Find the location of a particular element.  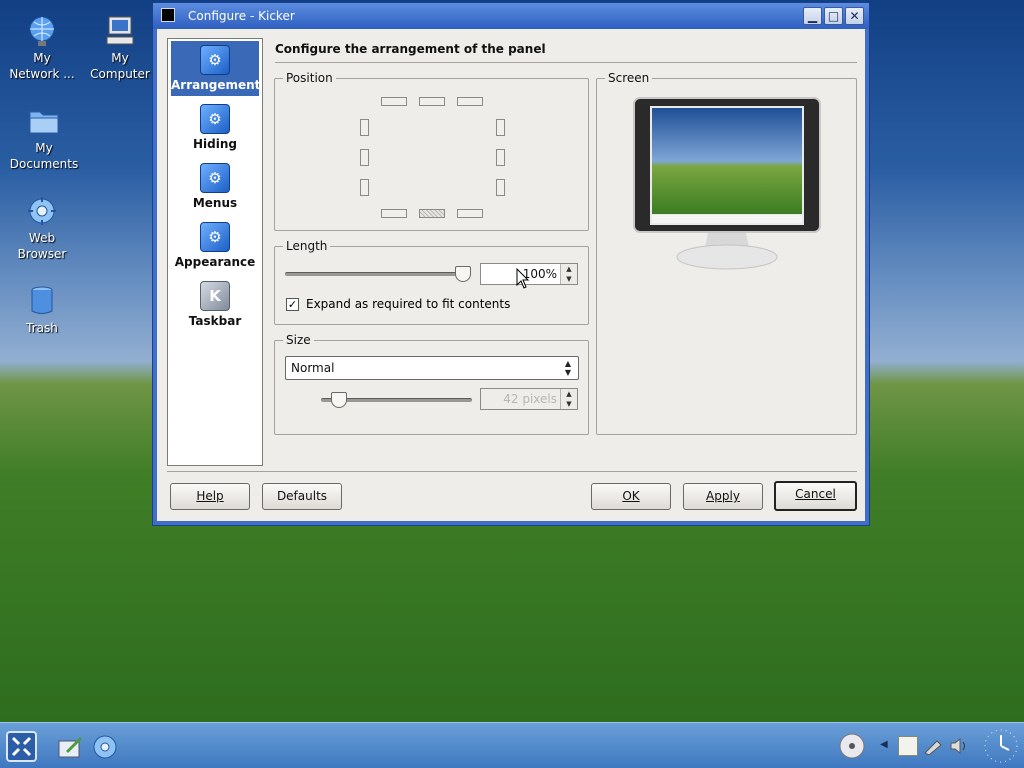

close-button: ✕ is located at coordinates (854, 16).